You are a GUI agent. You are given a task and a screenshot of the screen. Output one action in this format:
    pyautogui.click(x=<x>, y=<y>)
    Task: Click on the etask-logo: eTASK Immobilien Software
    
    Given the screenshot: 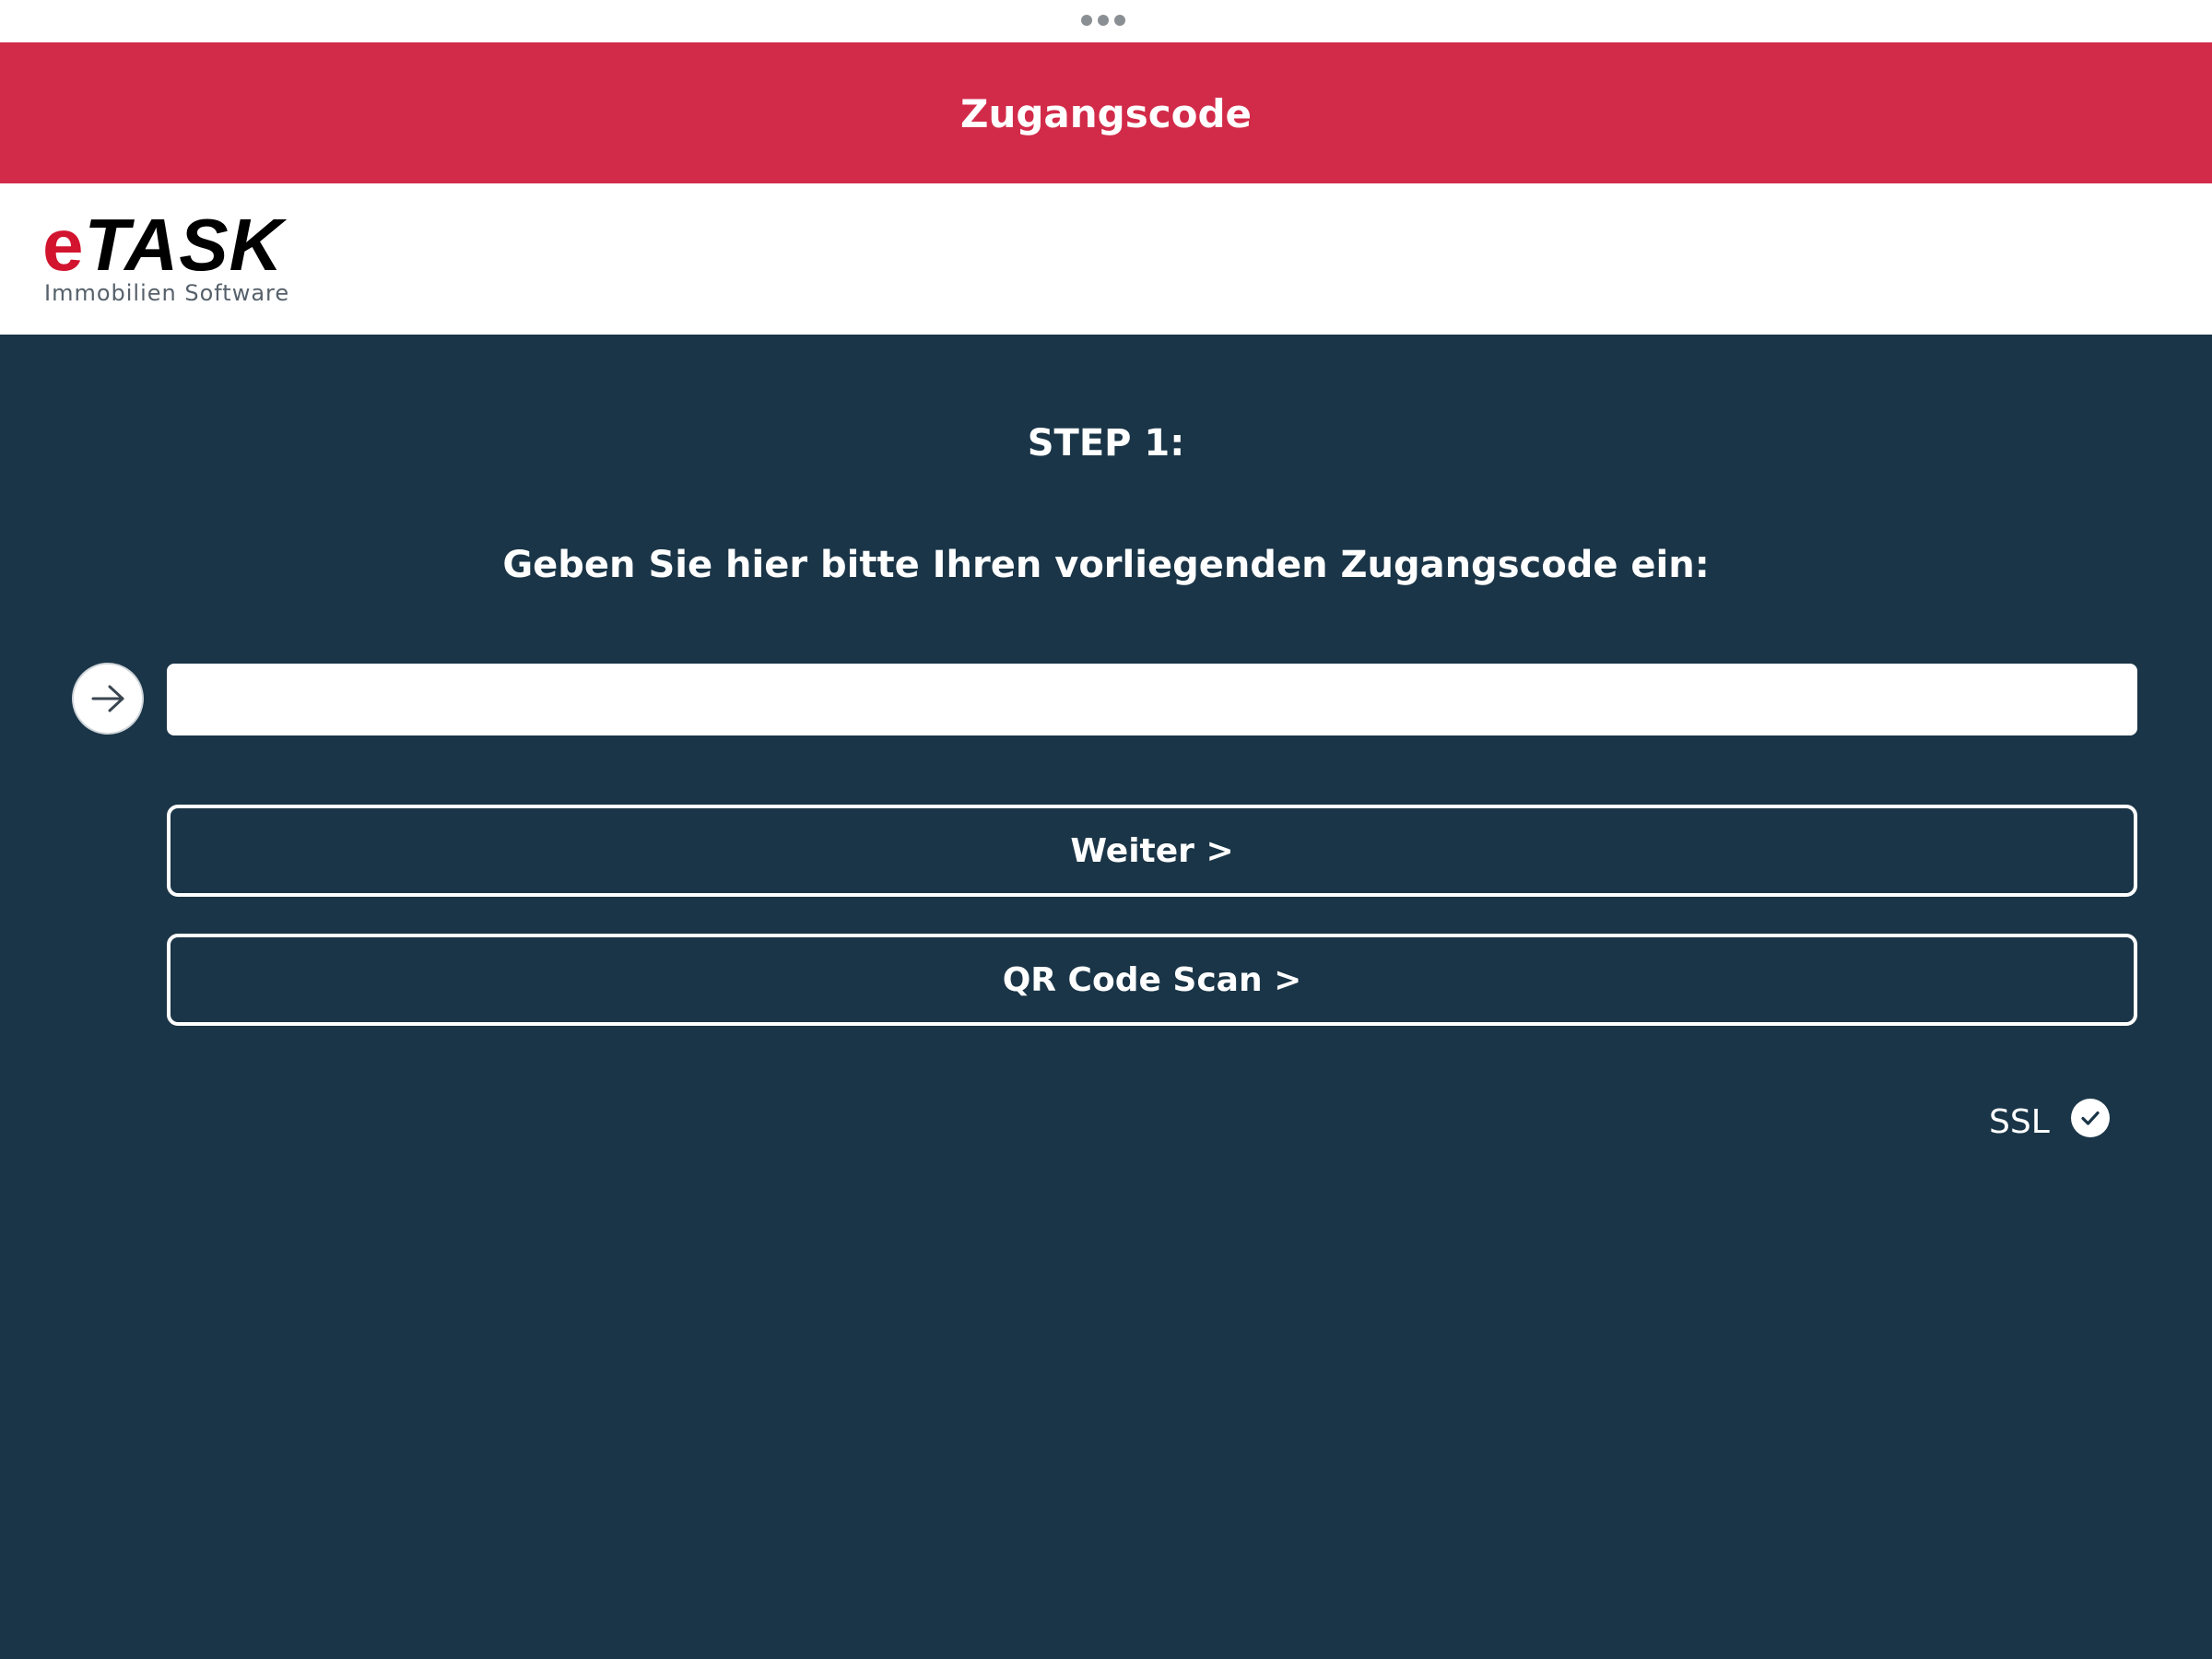 What is the action you would take?
    pyautogui.click(x=166, y=259)
    